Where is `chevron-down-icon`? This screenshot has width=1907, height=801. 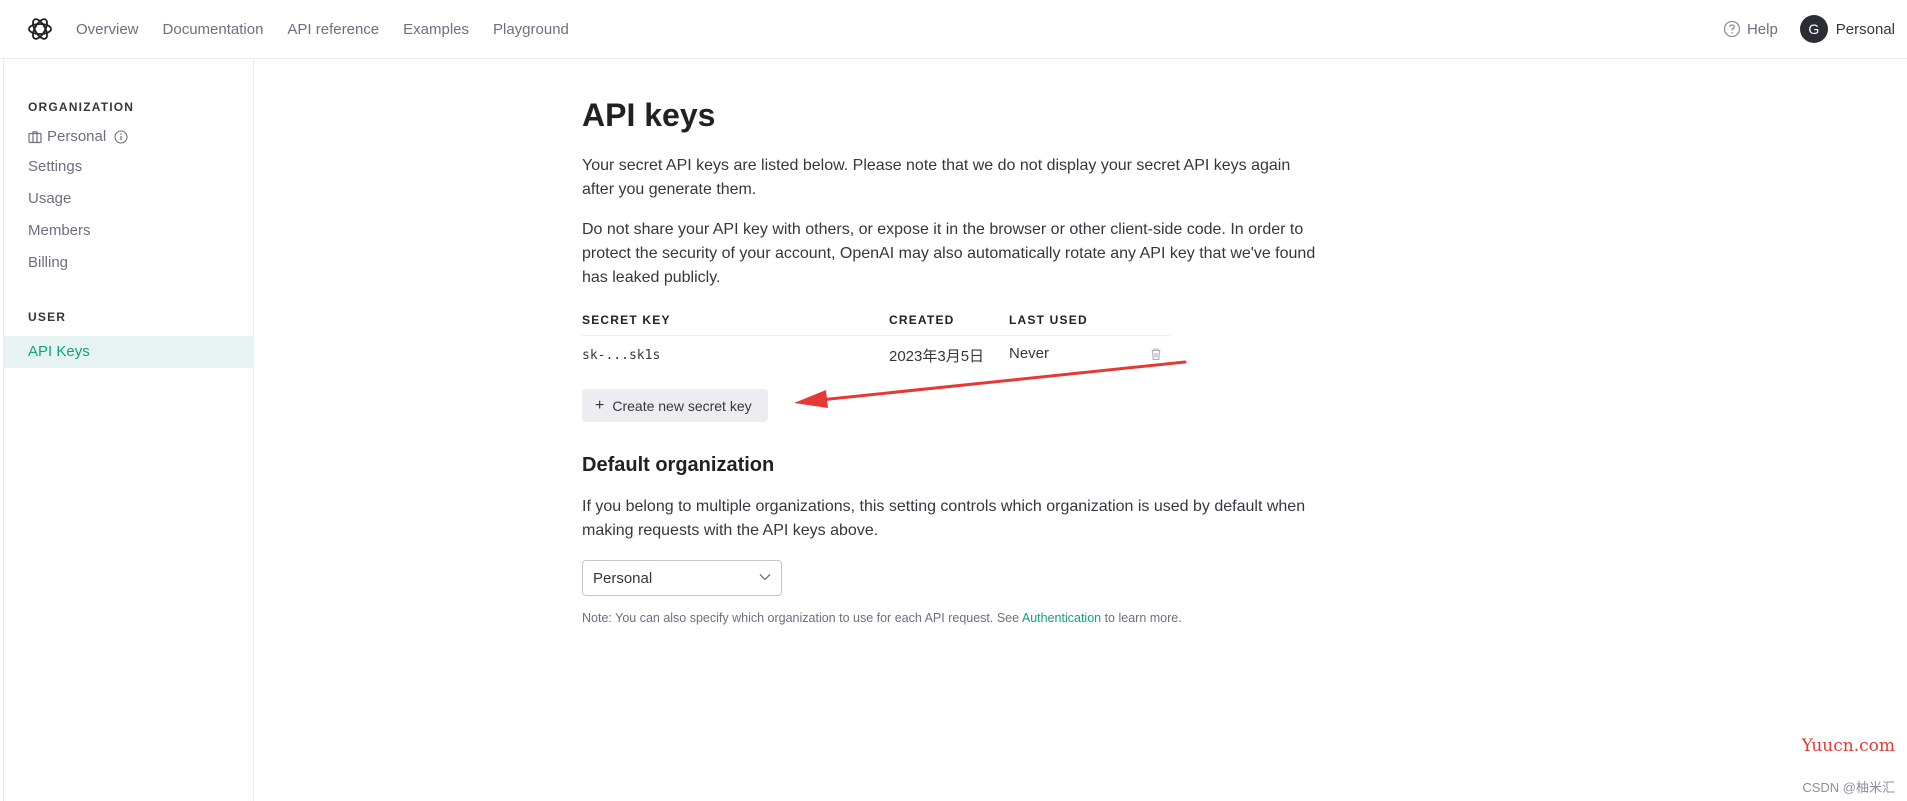
chevron-down-icon is located at coordinates (765, 577).